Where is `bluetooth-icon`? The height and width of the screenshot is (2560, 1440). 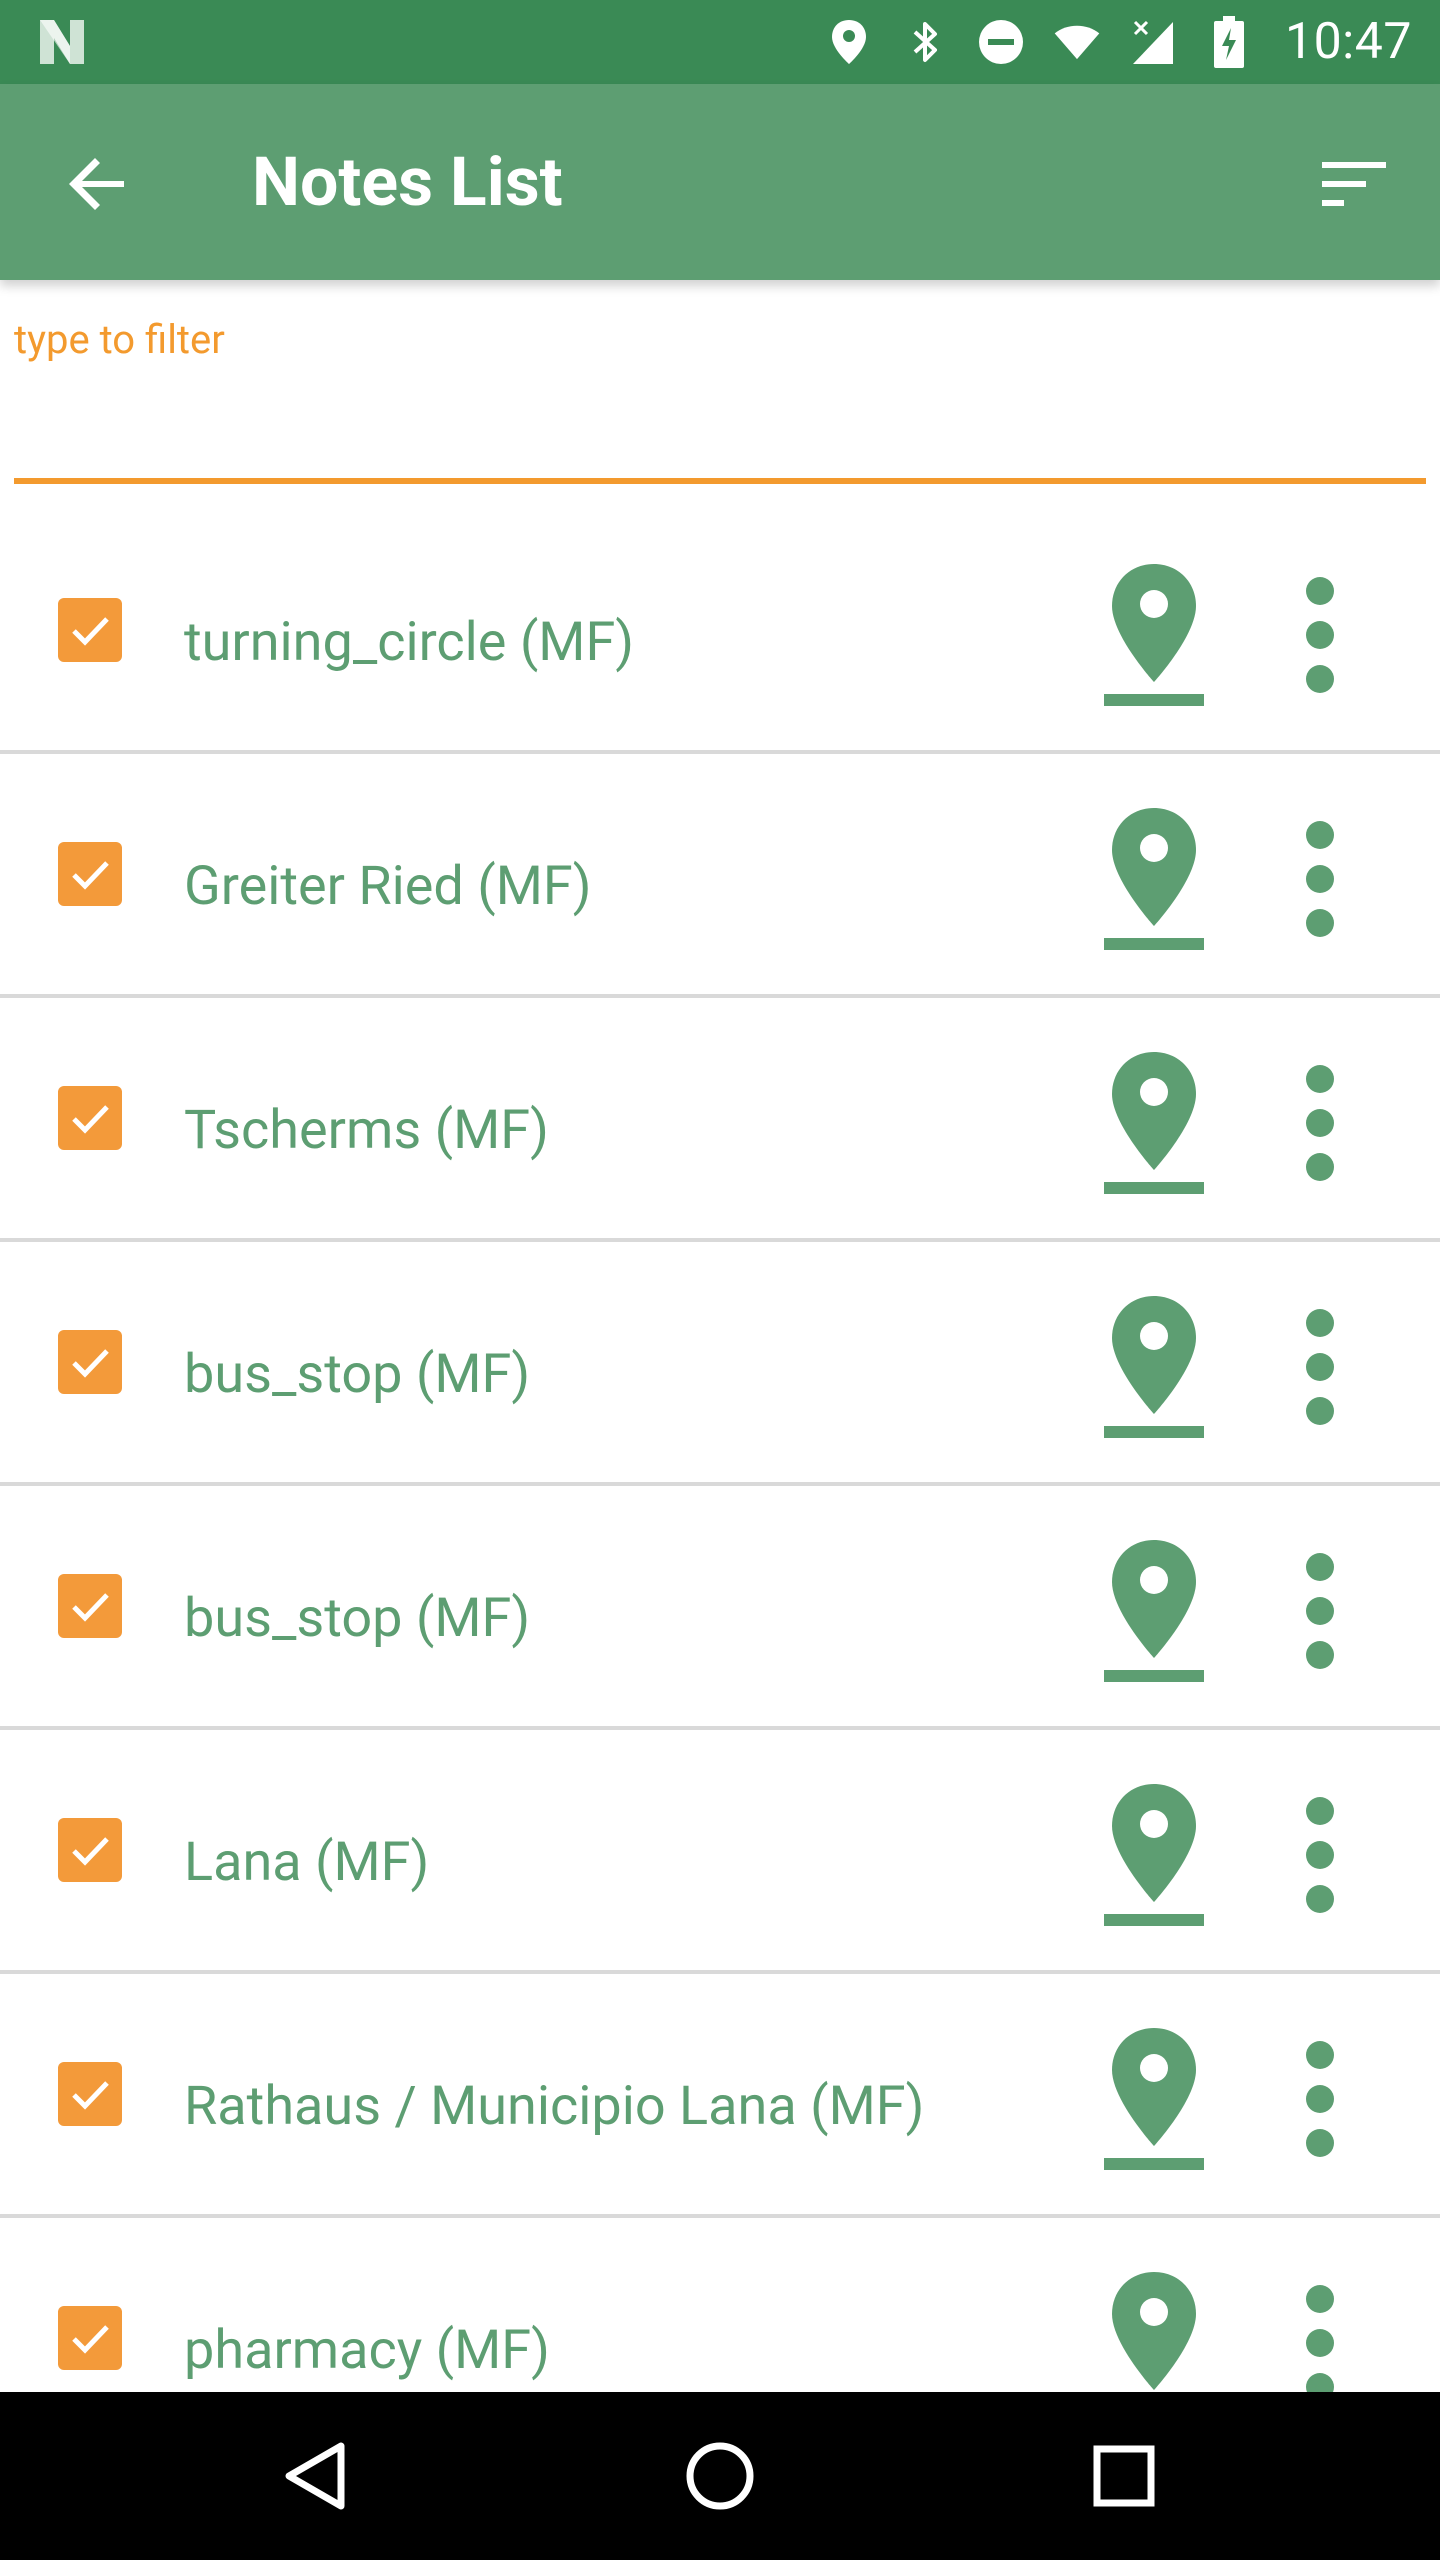 bluetooth-icon is located at coordinates (925, 42).